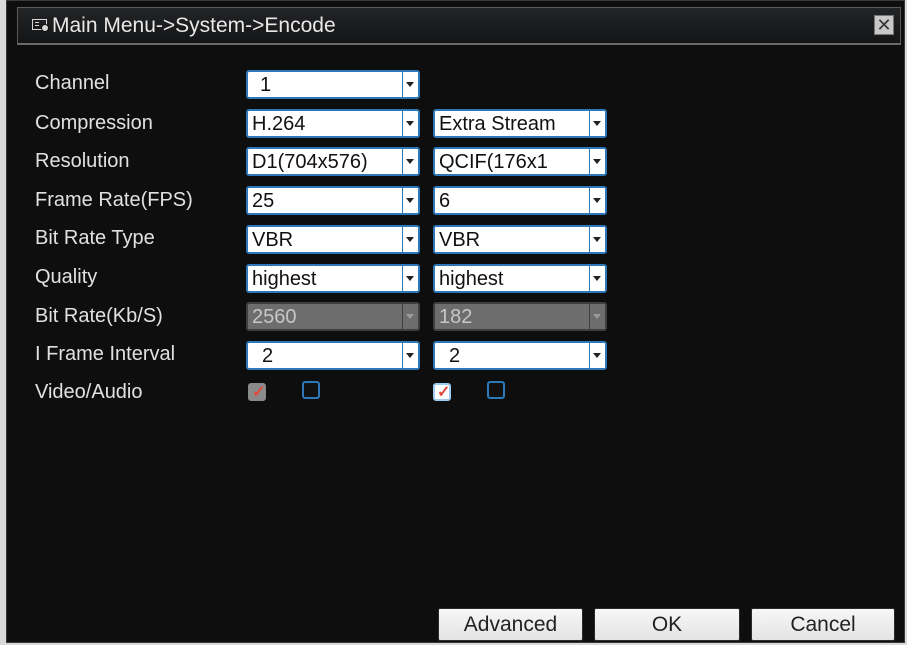  What do you see at coordinates (520, 200) in the screenshot?
I see `extra-frame-rate-select: 6` at bounding box center [520, 200].